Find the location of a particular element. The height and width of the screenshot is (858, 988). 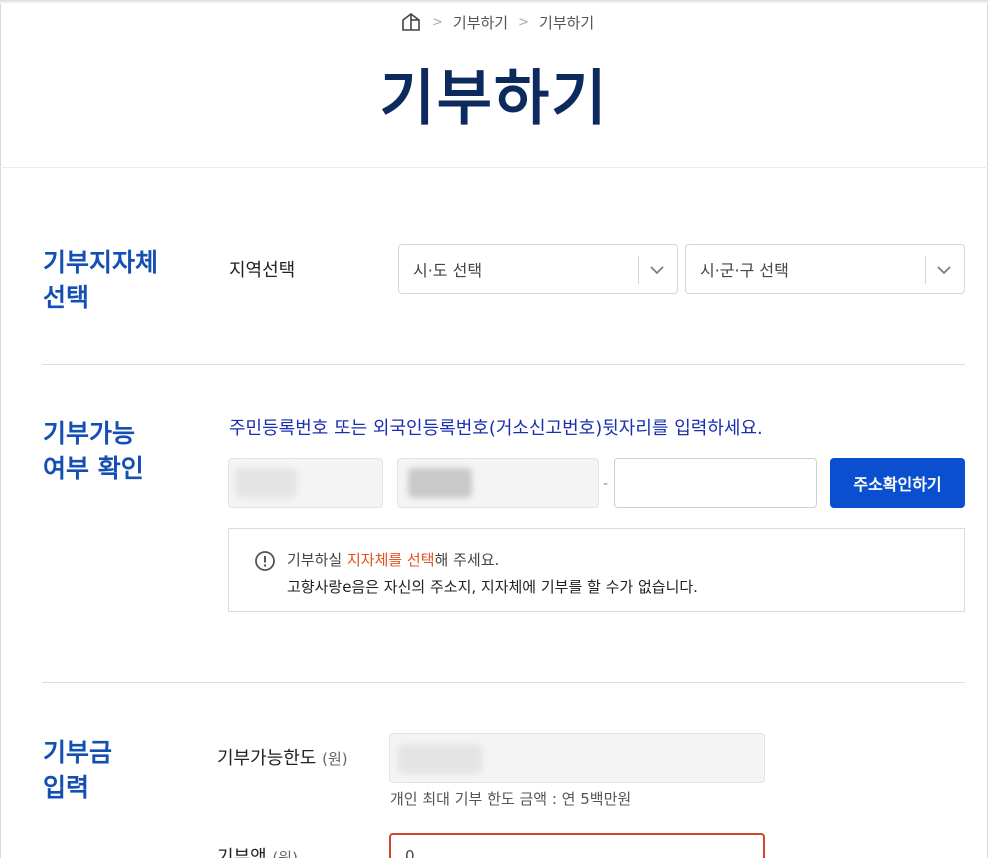

region-label: 지역선택 is located at coordinates (262, 270).